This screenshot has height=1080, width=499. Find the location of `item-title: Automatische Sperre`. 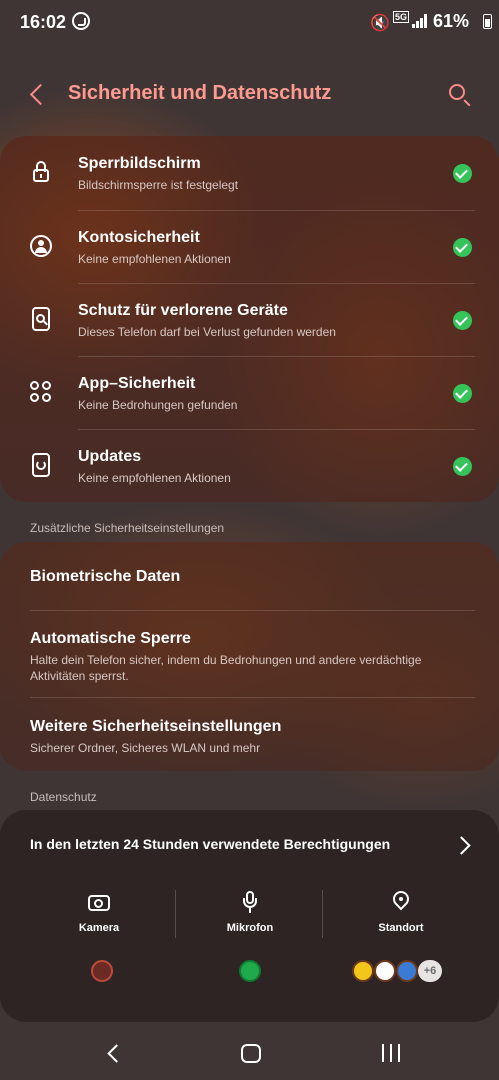

item-title: Automatische Sperre is located at coordinates (110, 638).